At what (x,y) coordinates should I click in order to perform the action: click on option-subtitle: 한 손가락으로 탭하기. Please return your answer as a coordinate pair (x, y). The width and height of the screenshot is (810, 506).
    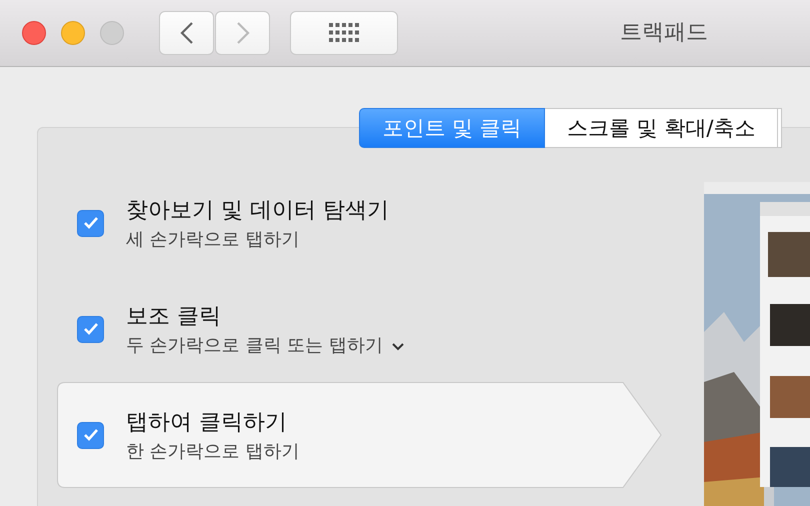
    Looking at the image, I should click on (213, 451).